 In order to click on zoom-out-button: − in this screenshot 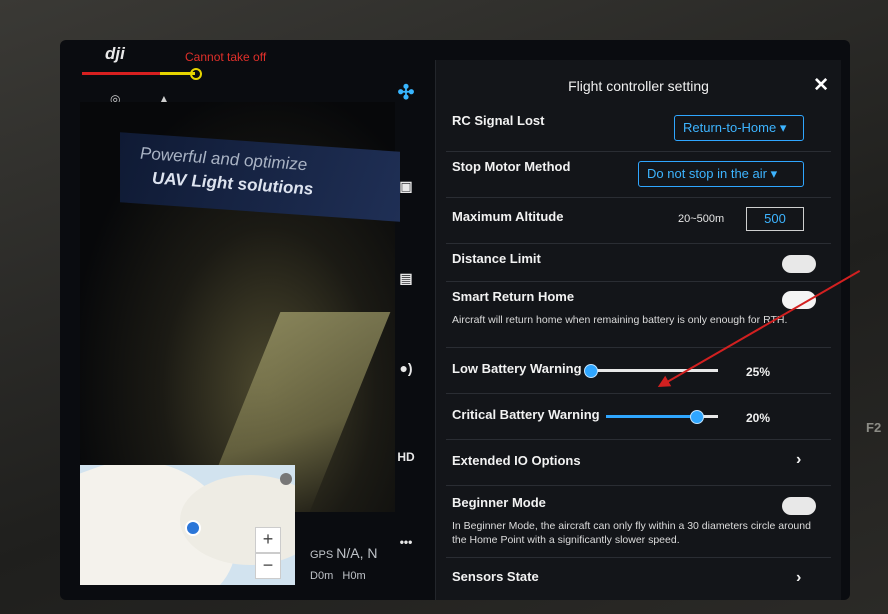, I will do `click(268, 566)`.